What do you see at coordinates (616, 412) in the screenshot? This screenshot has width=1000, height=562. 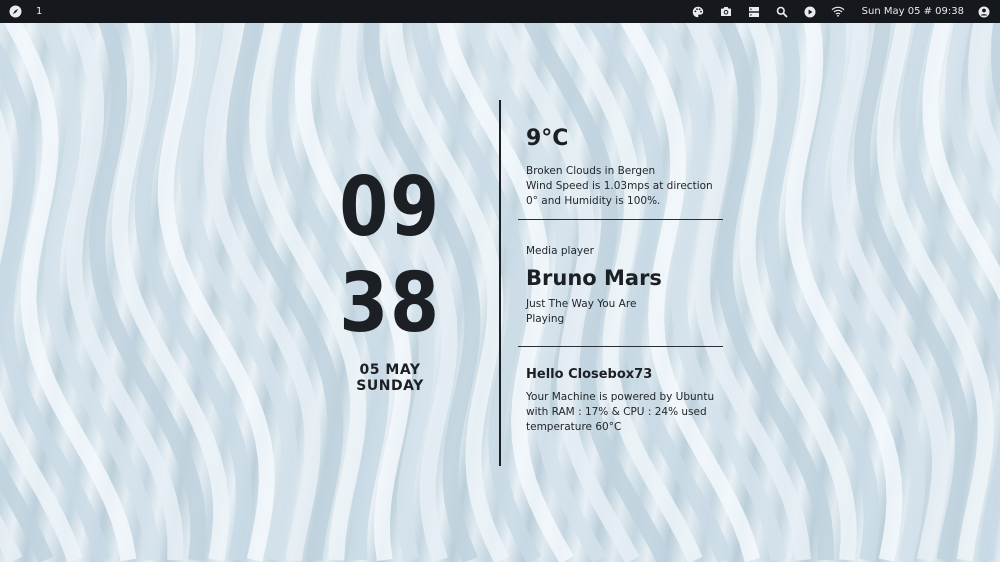 I see `system-usage: with RAM : 17% & CPU : 24% used` at bounding box center [616, 412].